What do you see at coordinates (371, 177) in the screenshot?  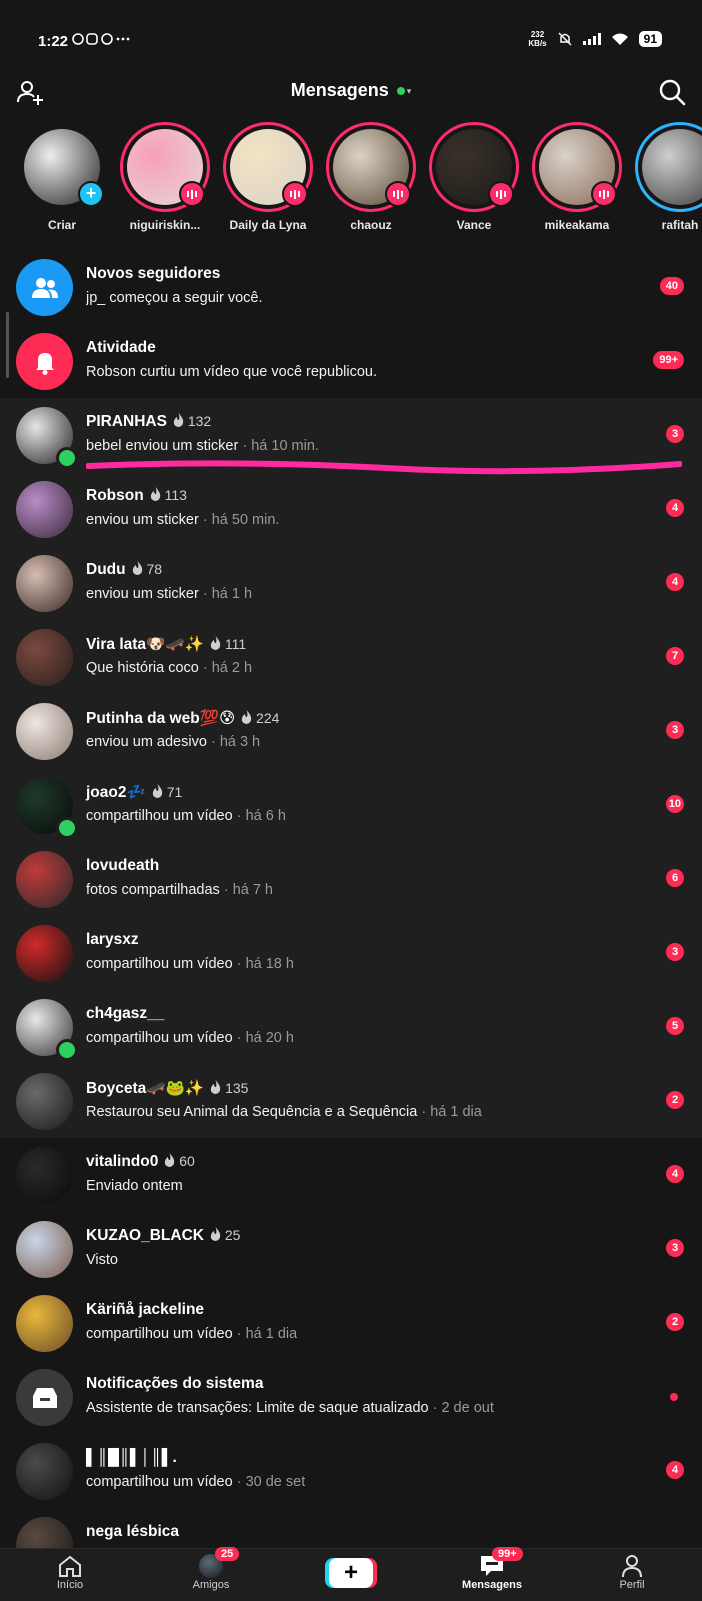 I see `story-item: chaouz` at bounding box center [371, 177].